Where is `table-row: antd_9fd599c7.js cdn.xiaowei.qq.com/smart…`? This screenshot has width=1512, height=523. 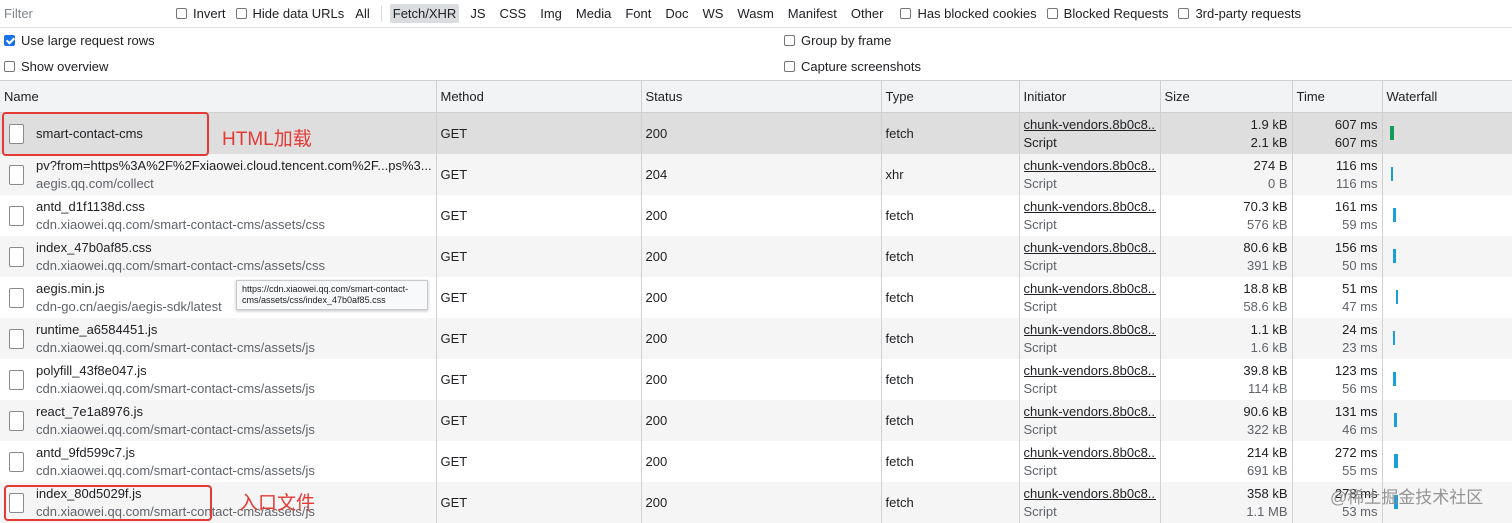 table-row: antd_9fd599c7.js cdn.xiaowei.qq.com/smart… is located at coordinates (756, 461).